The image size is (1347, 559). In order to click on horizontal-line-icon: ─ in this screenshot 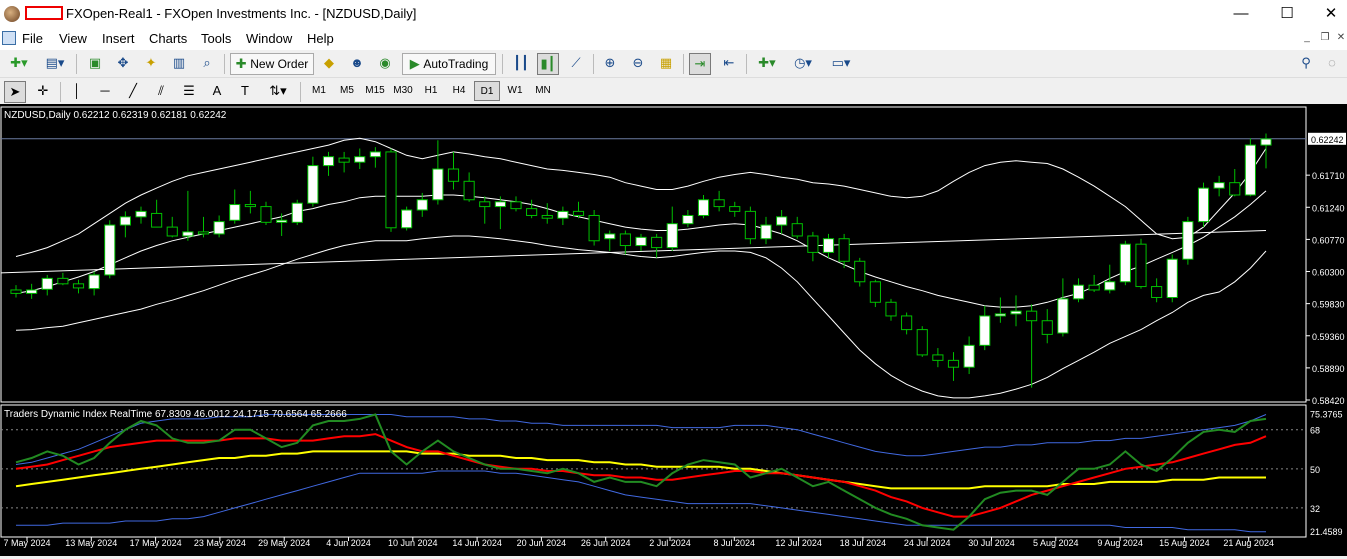, I will do `click(105, 92)`.